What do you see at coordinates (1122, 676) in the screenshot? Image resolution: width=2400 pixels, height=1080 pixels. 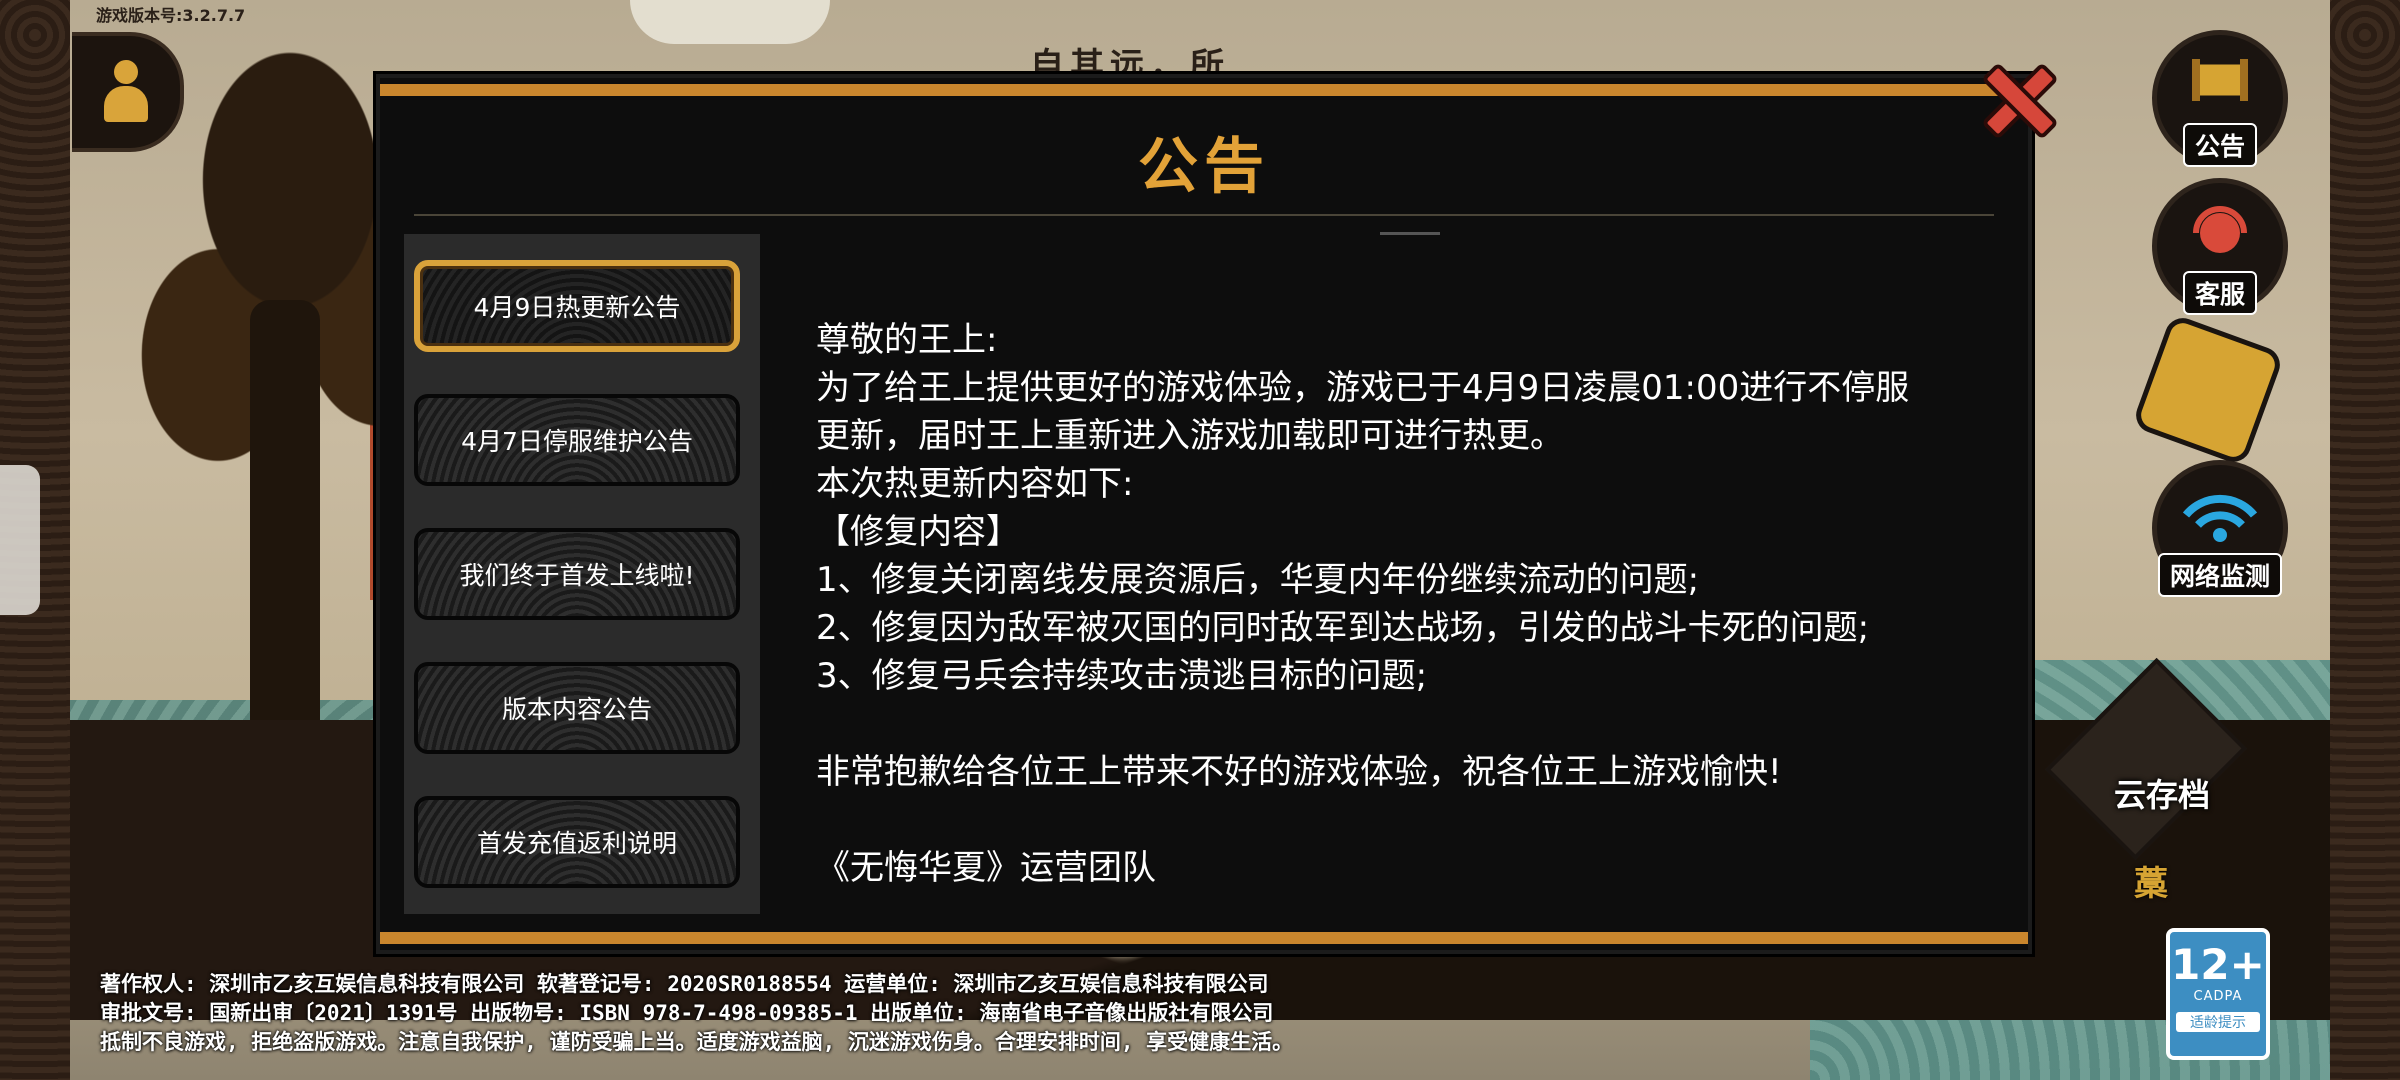 I see `content-line: 3、修复弓兵会持续攻击溃逃目标的问题;` at bounding box center [1122, 676].